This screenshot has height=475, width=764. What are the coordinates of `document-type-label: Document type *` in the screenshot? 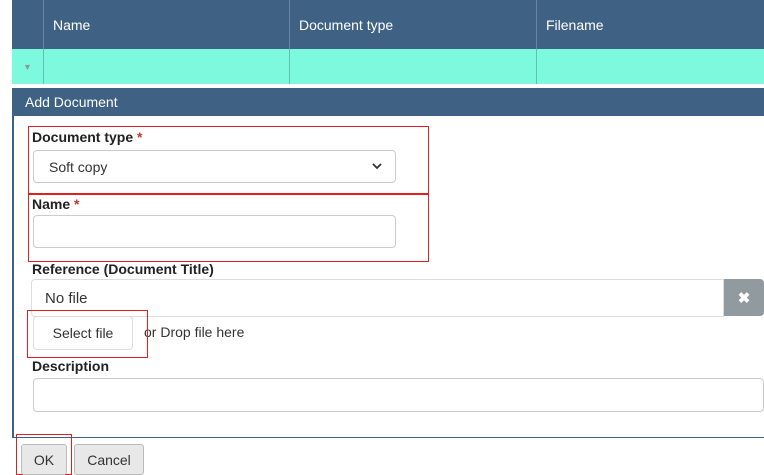 It's located at (87, 137).